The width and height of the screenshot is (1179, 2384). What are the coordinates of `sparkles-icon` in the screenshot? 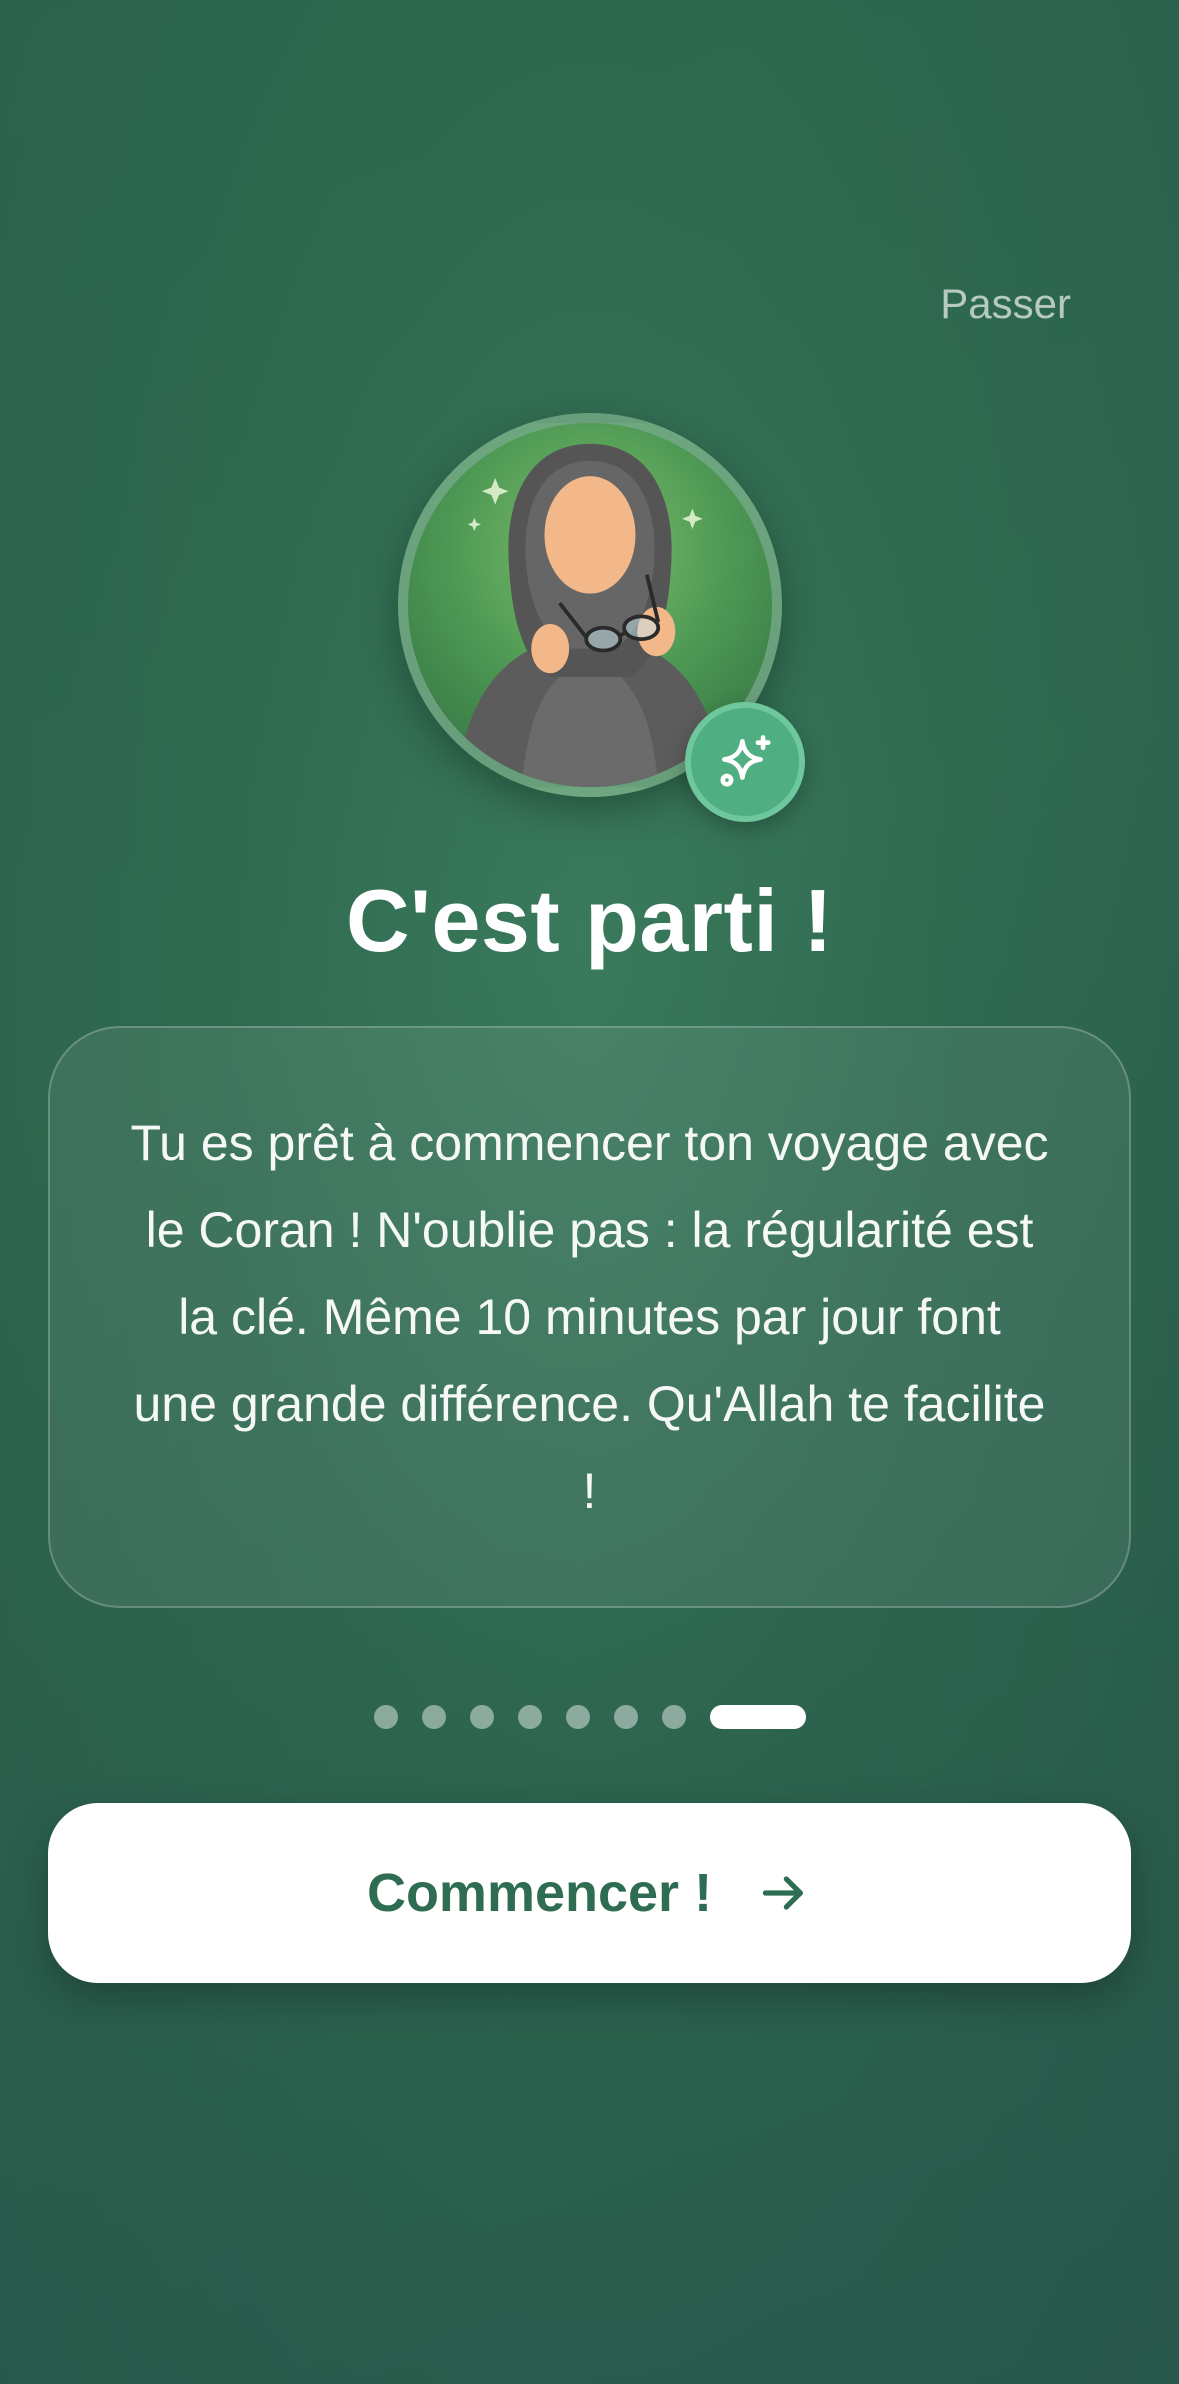 It's located at (745, 761).